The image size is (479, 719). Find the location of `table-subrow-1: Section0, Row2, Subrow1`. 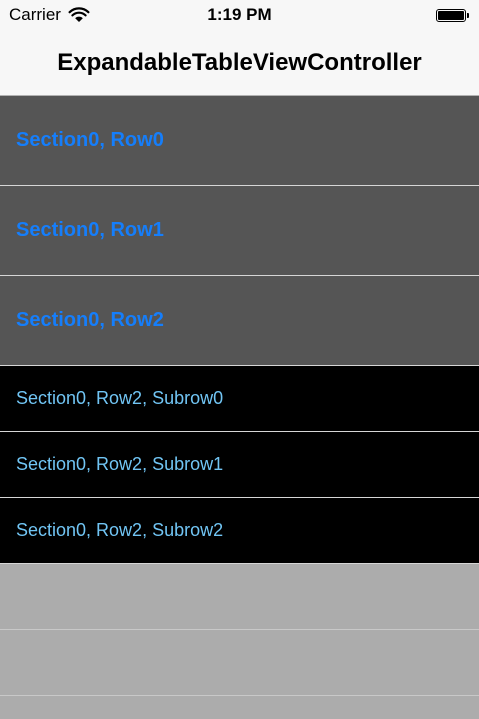

table-subrow-1: Section0, Row2, Subrow1 is located at coordinates (239, 465).